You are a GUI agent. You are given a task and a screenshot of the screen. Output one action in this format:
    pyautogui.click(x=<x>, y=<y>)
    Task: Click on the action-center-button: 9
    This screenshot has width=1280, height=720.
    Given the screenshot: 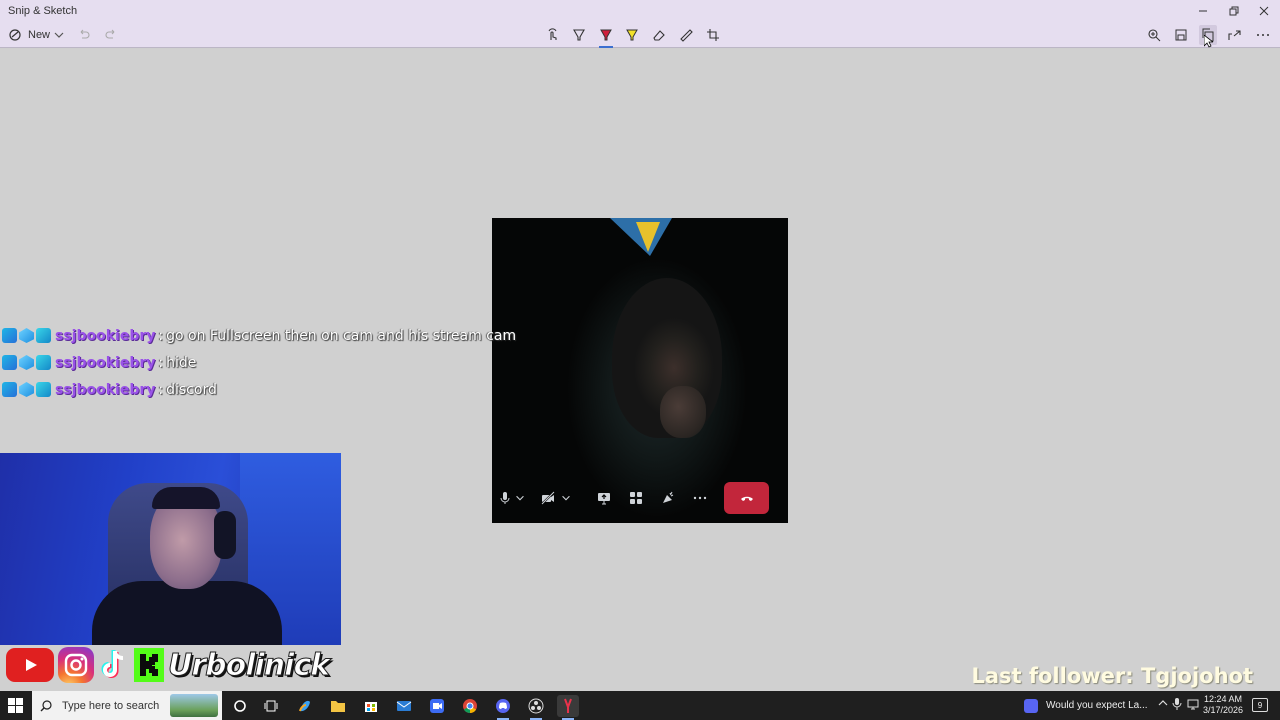 What is the action you would take?
    pyautogui.click(x=1260, y=705)
    